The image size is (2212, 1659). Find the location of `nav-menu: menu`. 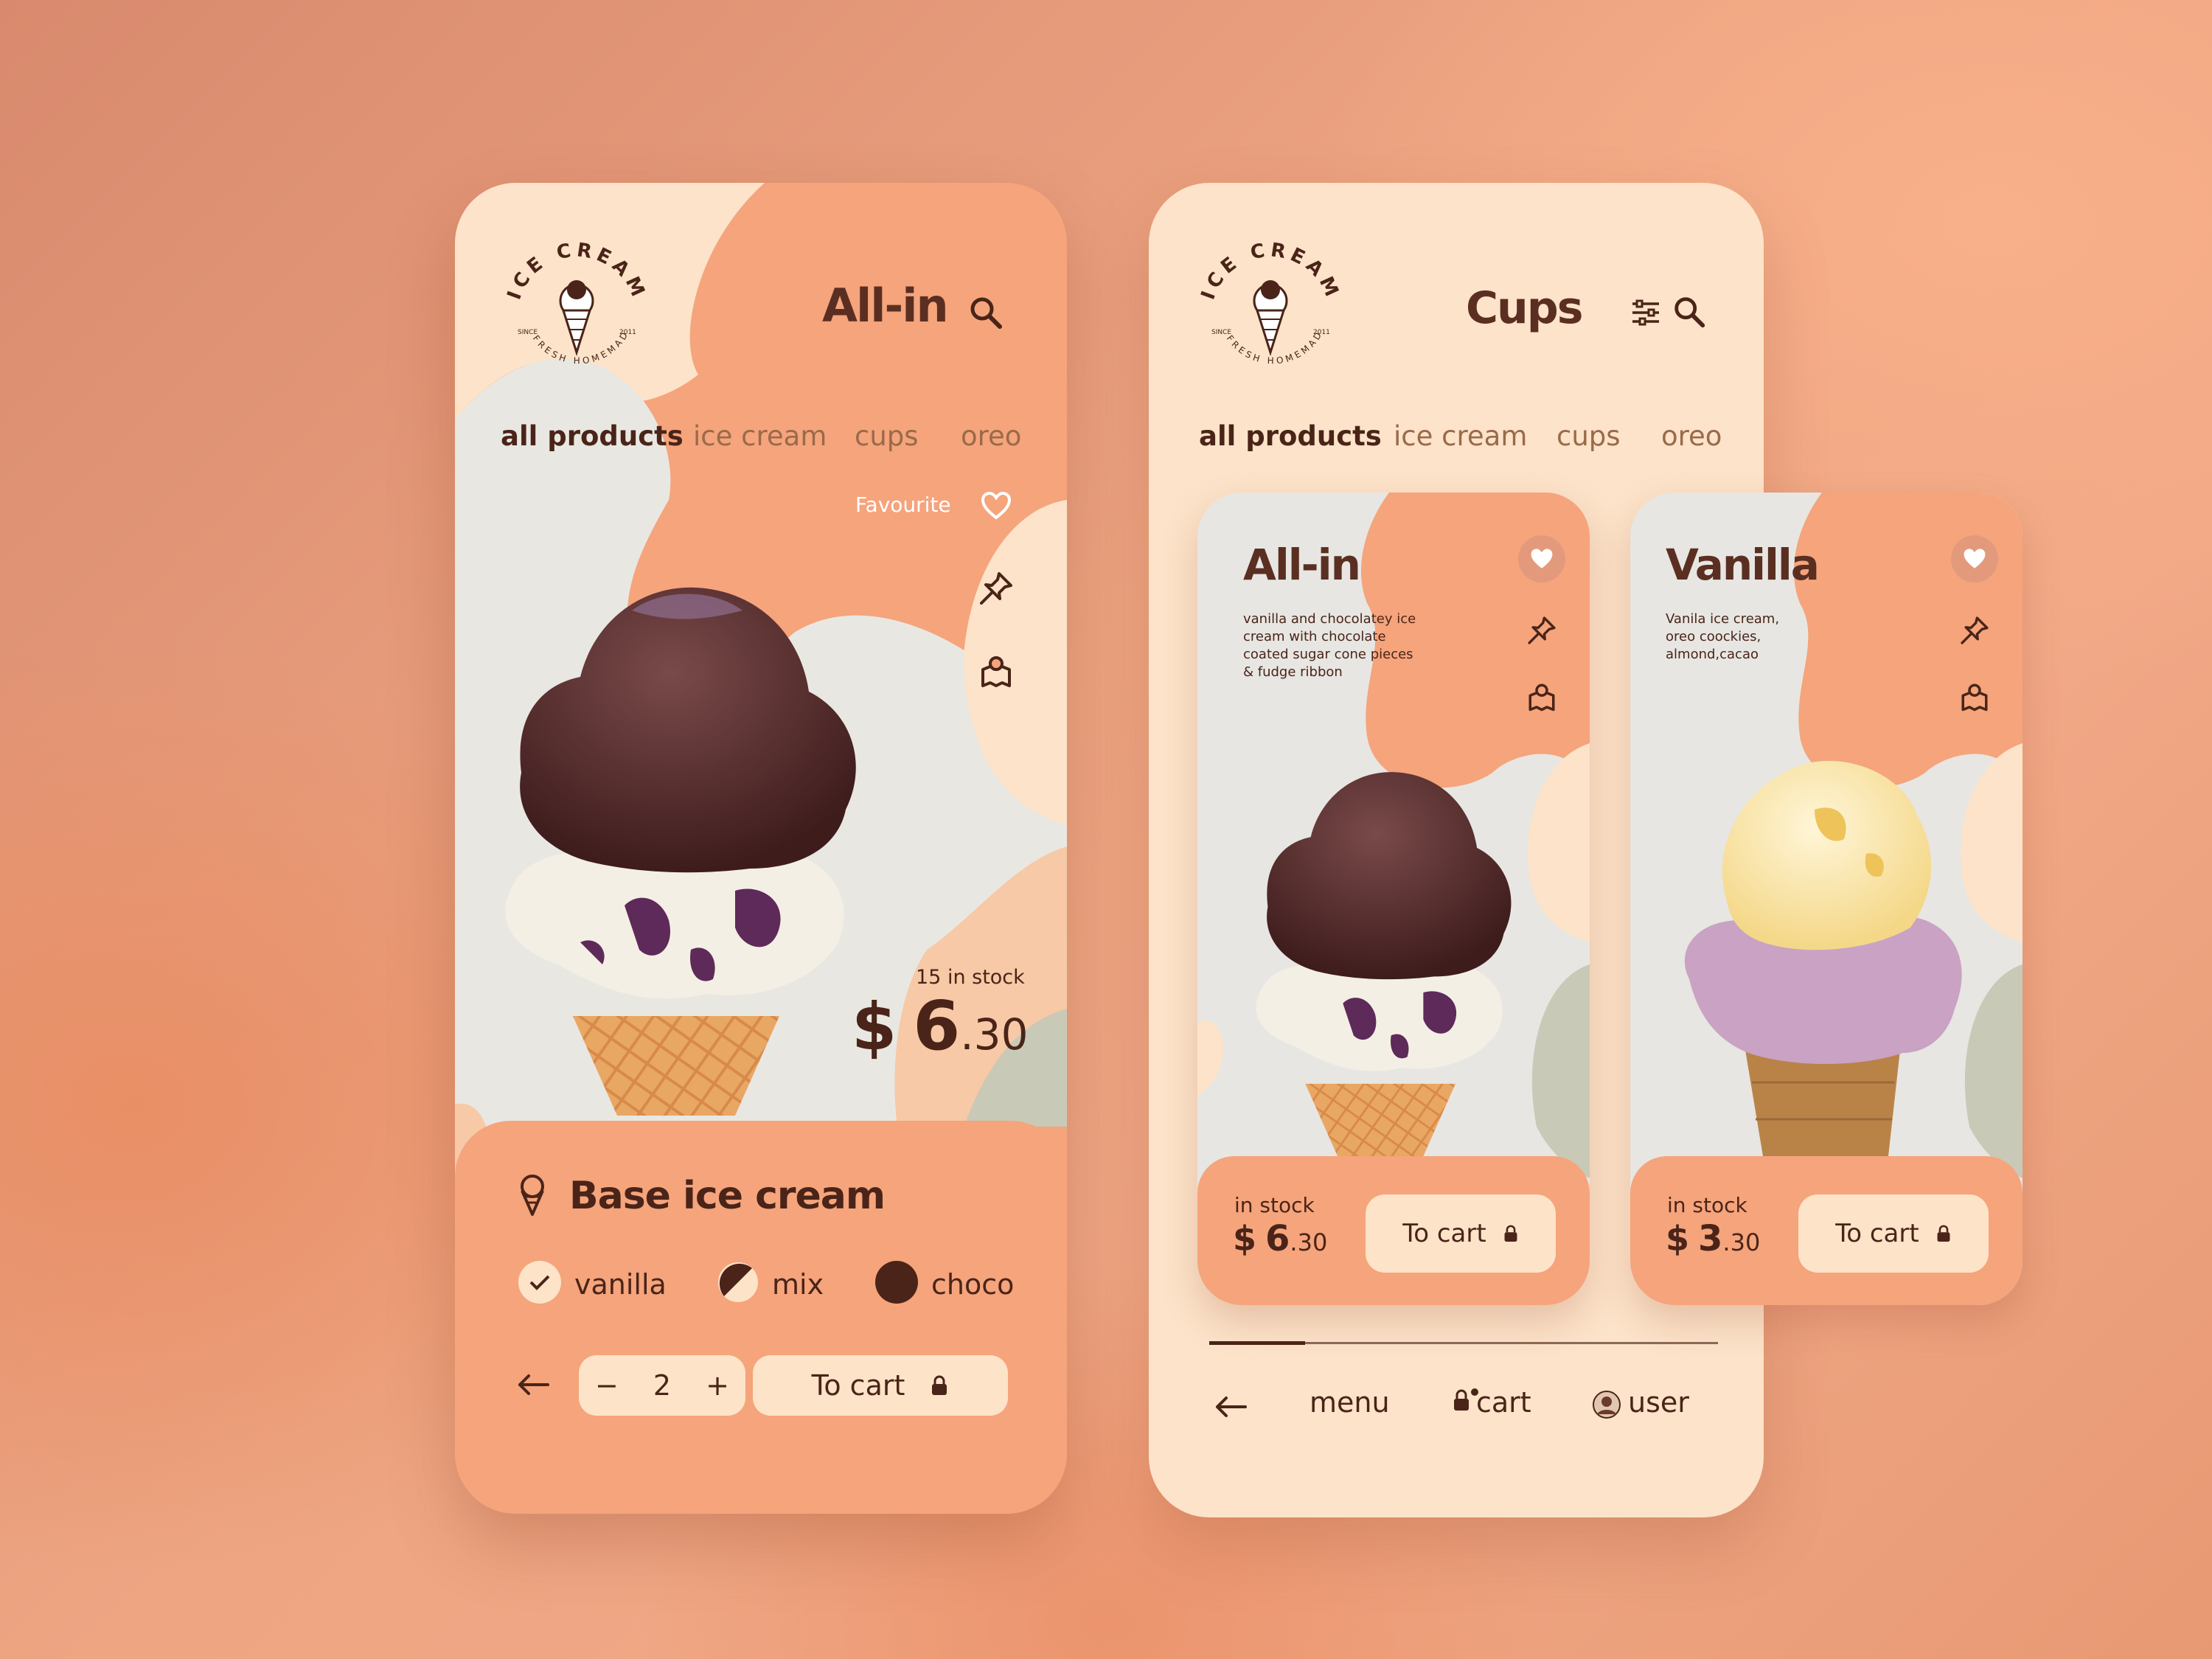

nav-menu: menu is located at coordinates (1350, 1402).